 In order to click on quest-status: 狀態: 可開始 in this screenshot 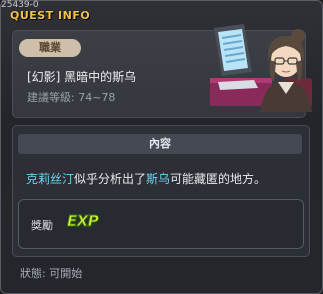, I will do `click(51, 273)`.